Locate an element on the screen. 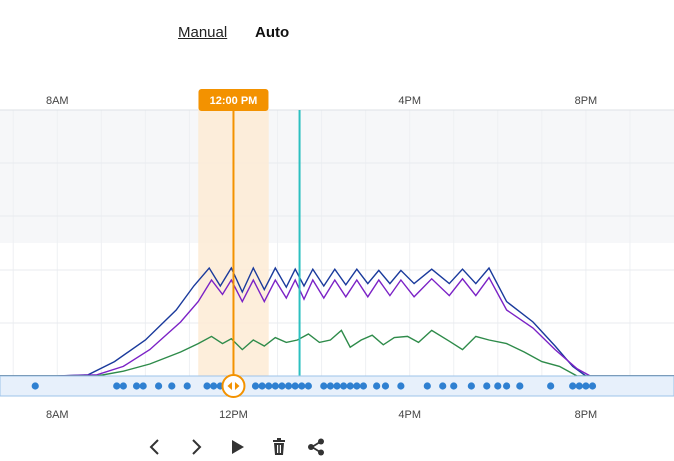  bottom-tick-label: 8AM is located at coordinates (57, 415).